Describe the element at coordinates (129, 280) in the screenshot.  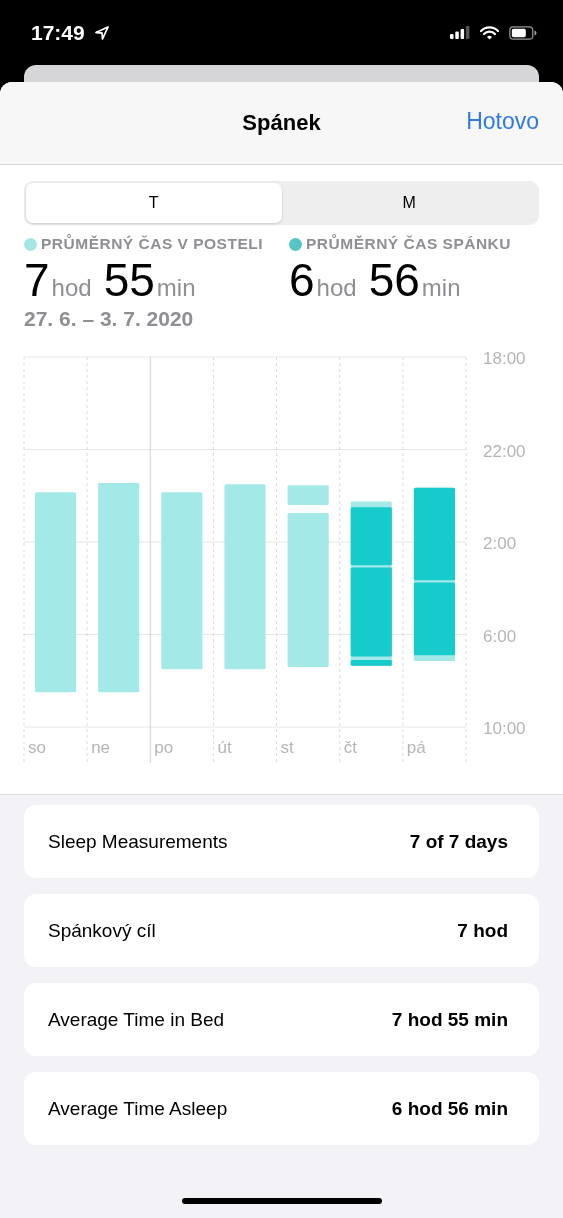
I see `minutes-value: 55` at that location.